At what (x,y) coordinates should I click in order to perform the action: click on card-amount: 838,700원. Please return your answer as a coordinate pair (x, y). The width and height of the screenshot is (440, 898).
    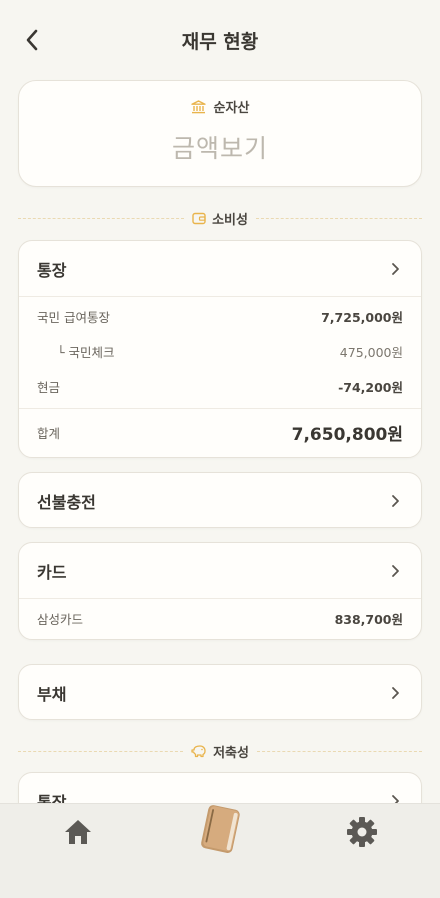
    Looking at the image, I should click on (368, 619).